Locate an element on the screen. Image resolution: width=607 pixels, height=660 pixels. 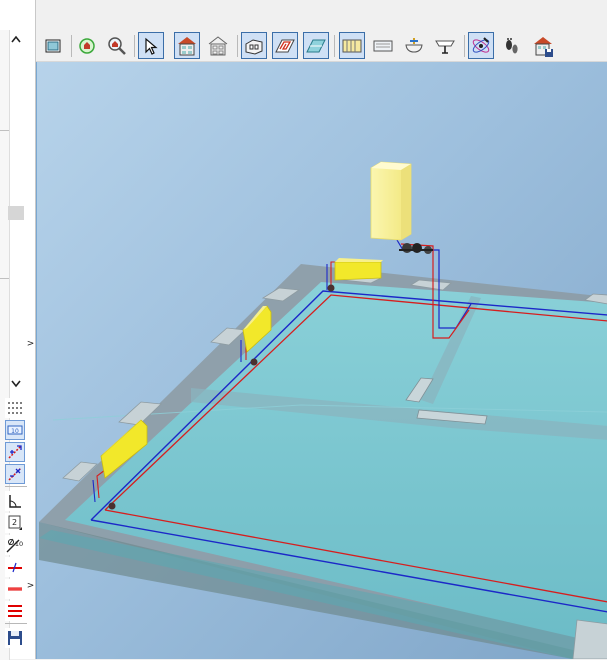
diameter-10-icon: 10 is located at coordinates (15, 545).